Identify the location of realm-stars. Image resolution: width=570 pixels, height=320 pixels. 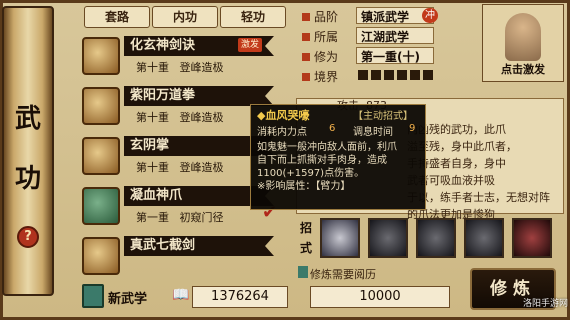
(395, 75).